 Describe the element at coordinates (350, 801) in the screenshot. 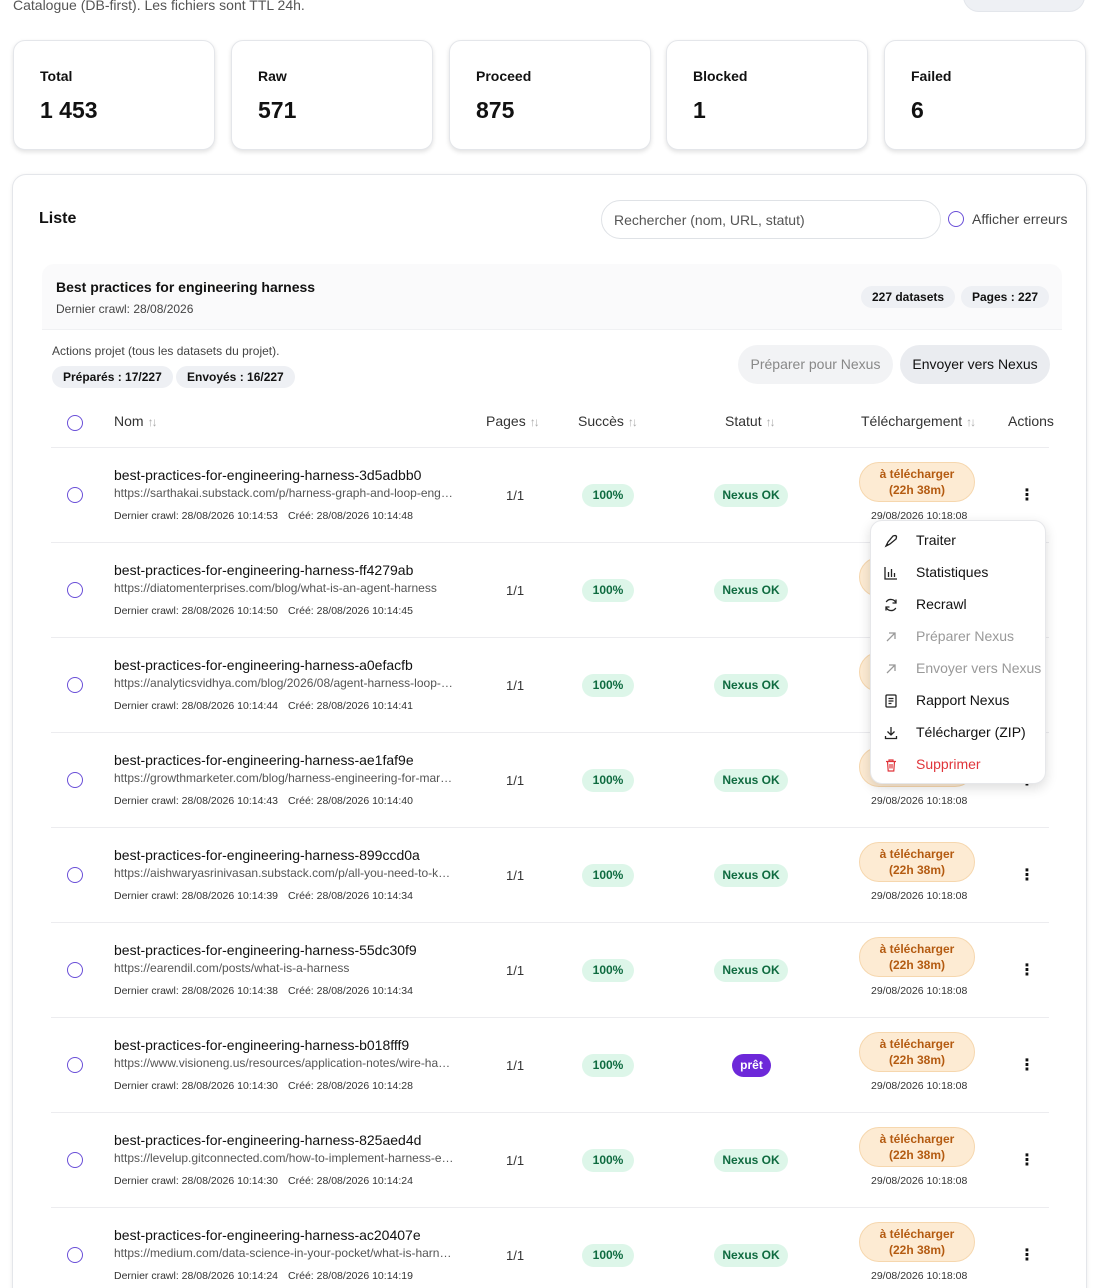

I see `created-text: Créé: 28/08/2026 10:14:40` at that location.